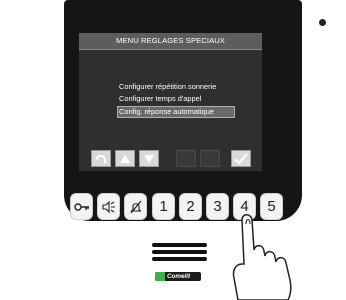  I want to click on key-icon, so click(81, 206).